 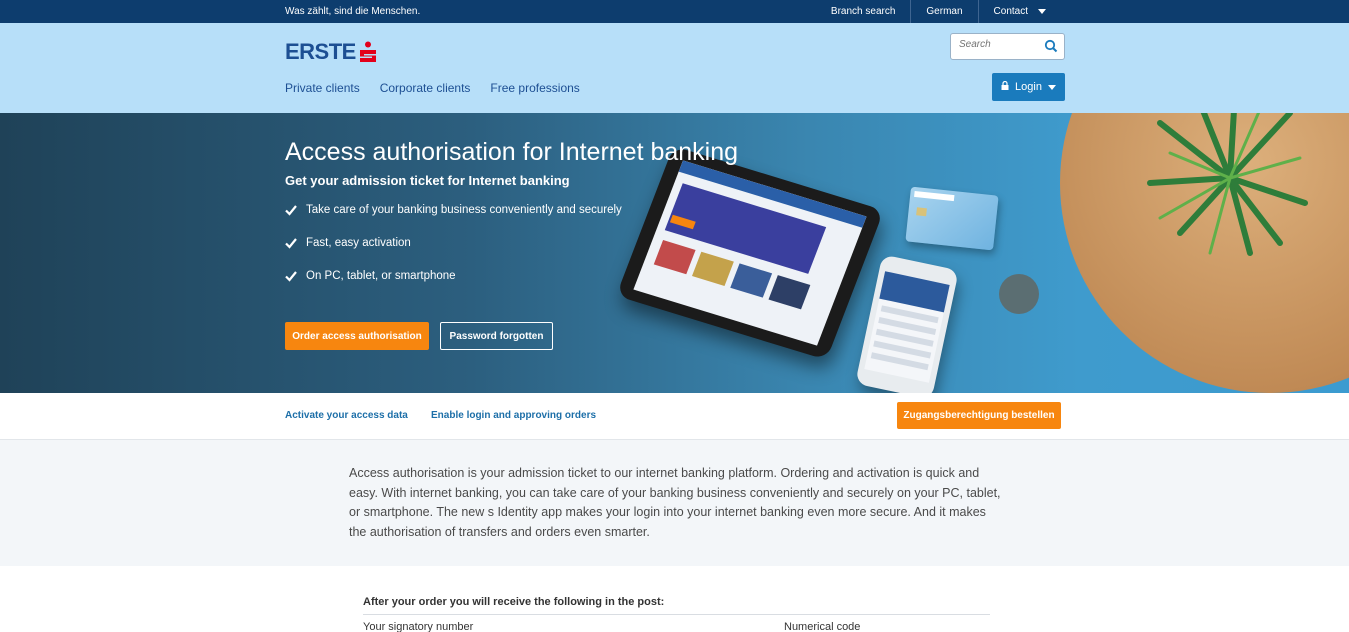 I want to click on slogan: Was zählt, sind die Menschen., so click(x=353, y=11).